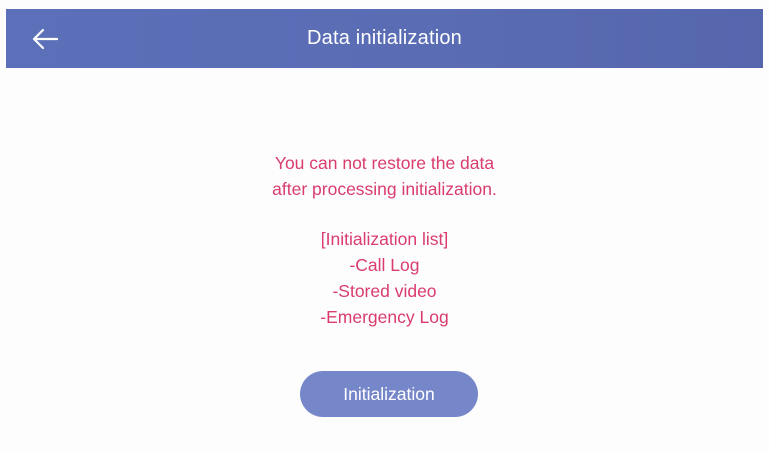  I want to click on list-item: -Emergency Log, so click(384, 317).